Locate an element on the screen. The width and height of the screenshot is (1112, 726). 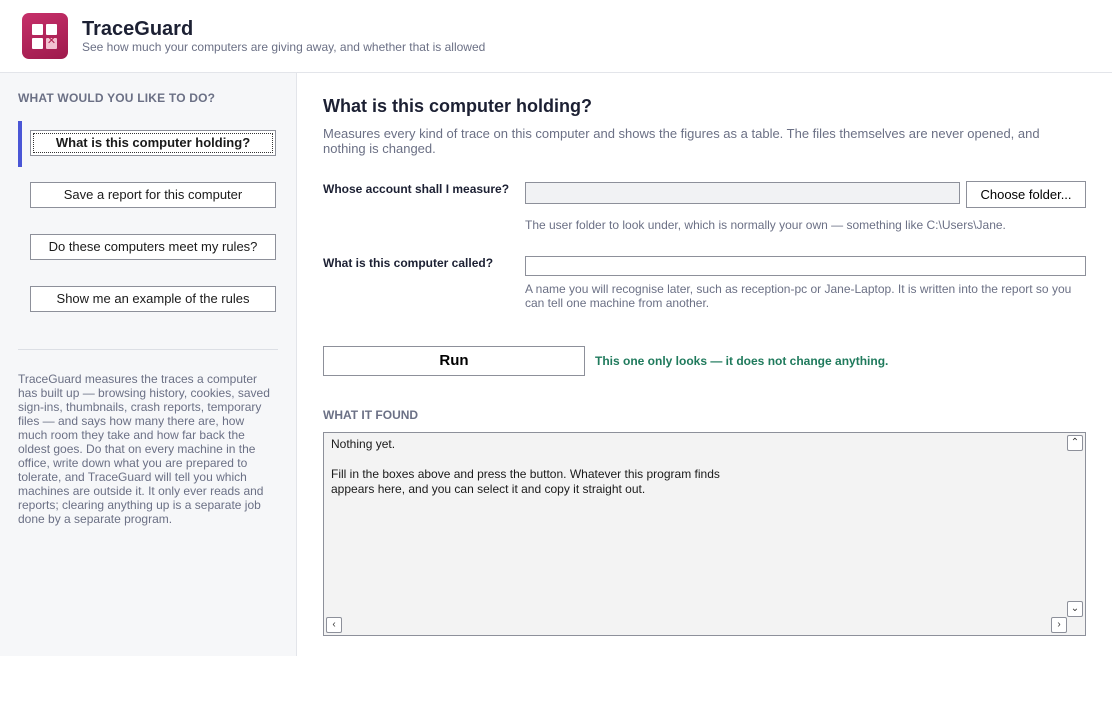
app-logo: ✕ is located at coordinates (45, 36).